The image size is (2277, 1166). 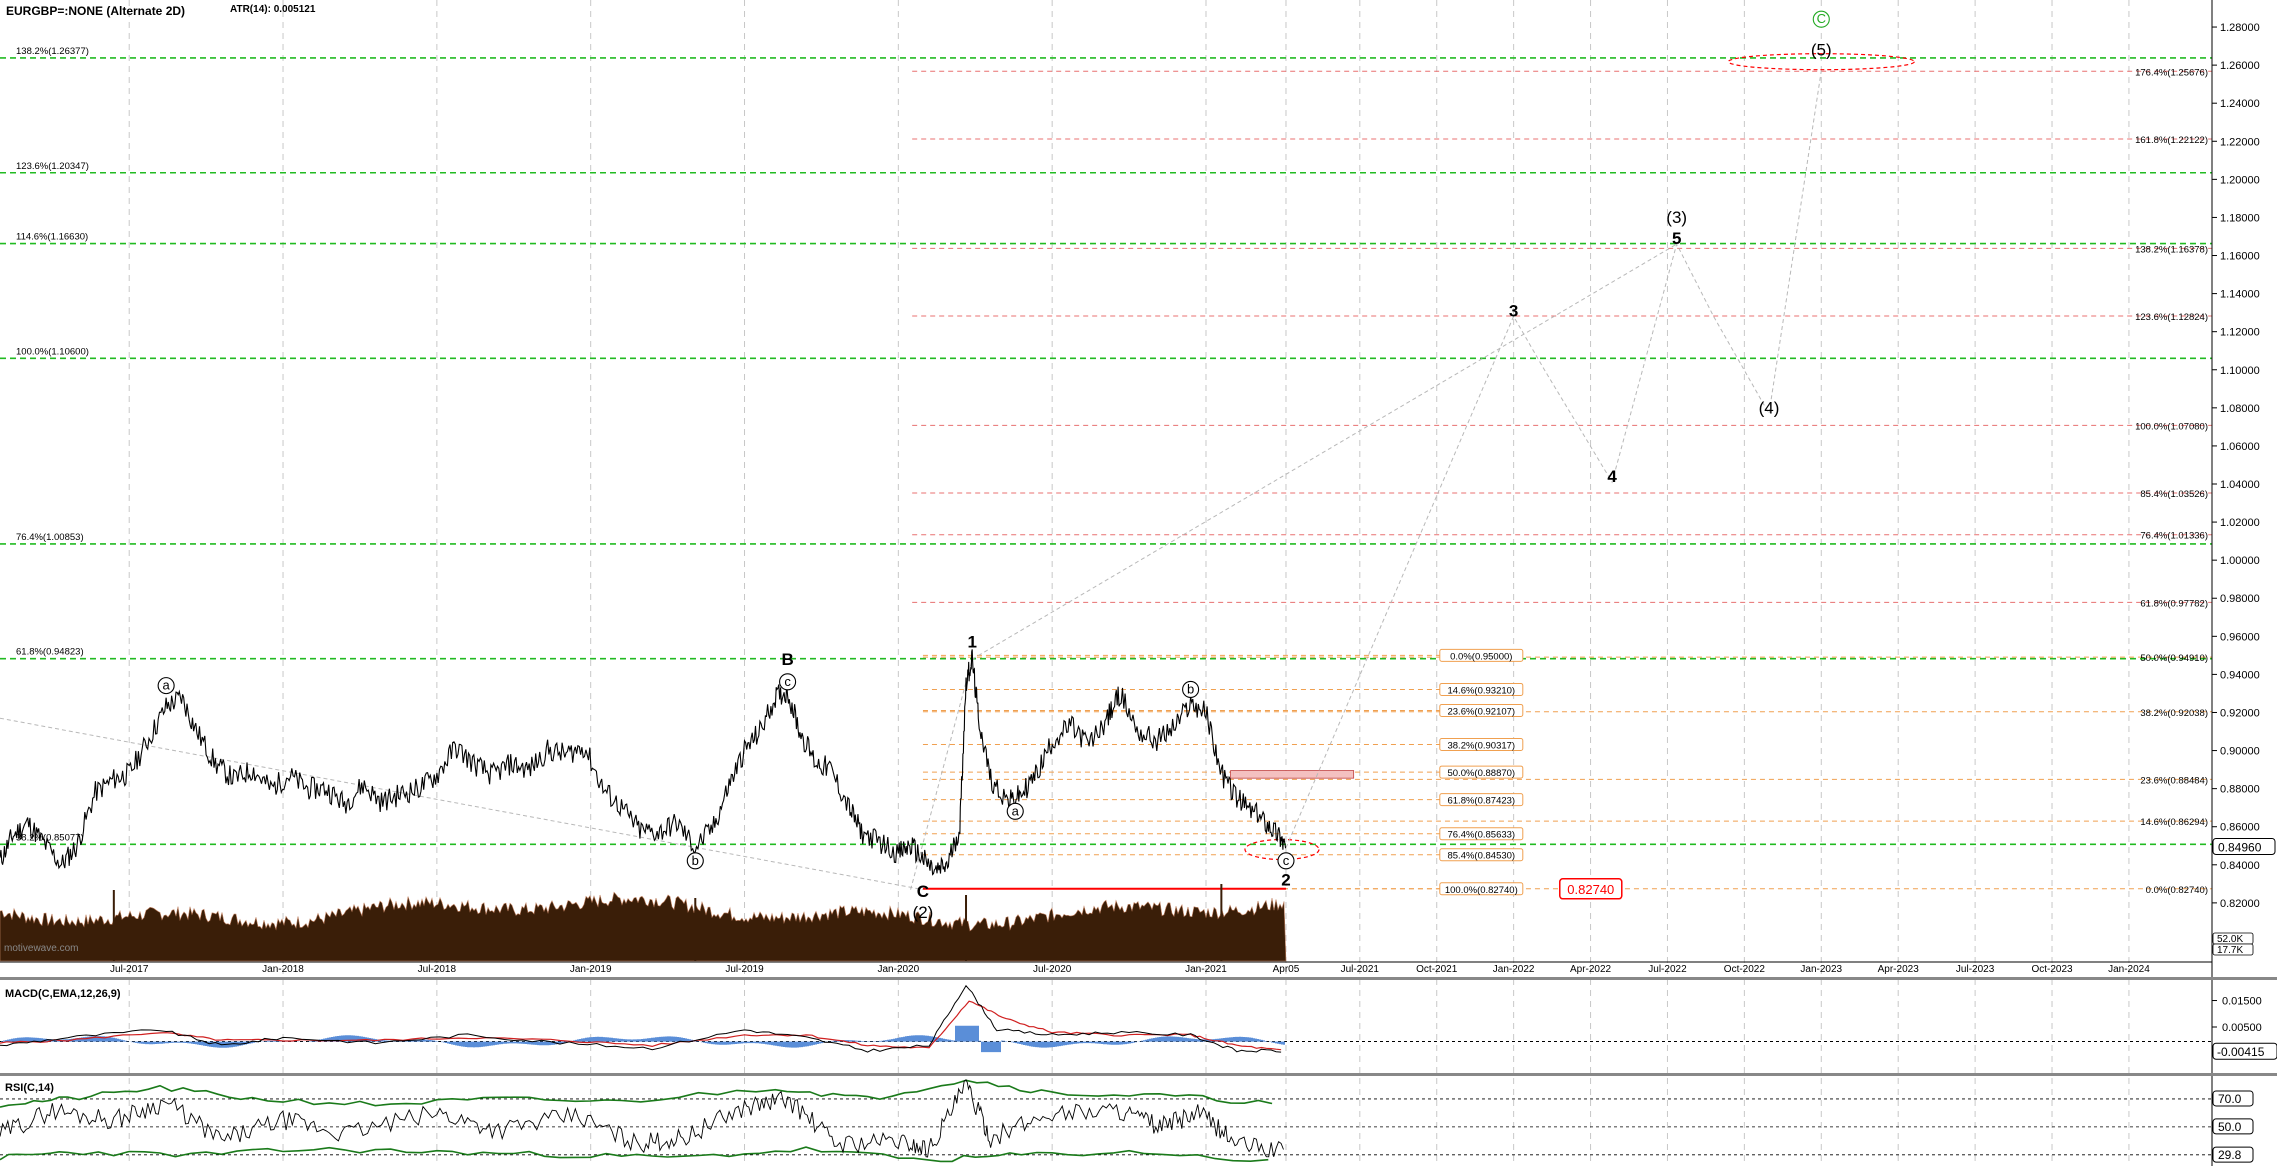 I want to click on x-tick-label: Apr-2022, so click(x=1591, y=969).